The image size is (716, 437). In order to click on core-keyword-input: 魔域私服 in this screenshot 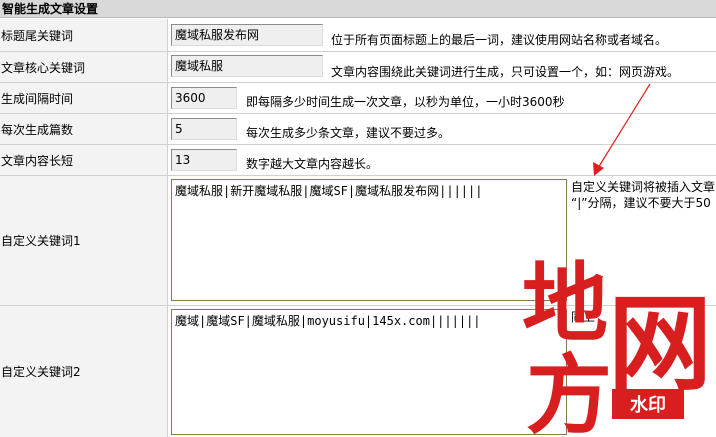, I will do `click(247, 66)`.